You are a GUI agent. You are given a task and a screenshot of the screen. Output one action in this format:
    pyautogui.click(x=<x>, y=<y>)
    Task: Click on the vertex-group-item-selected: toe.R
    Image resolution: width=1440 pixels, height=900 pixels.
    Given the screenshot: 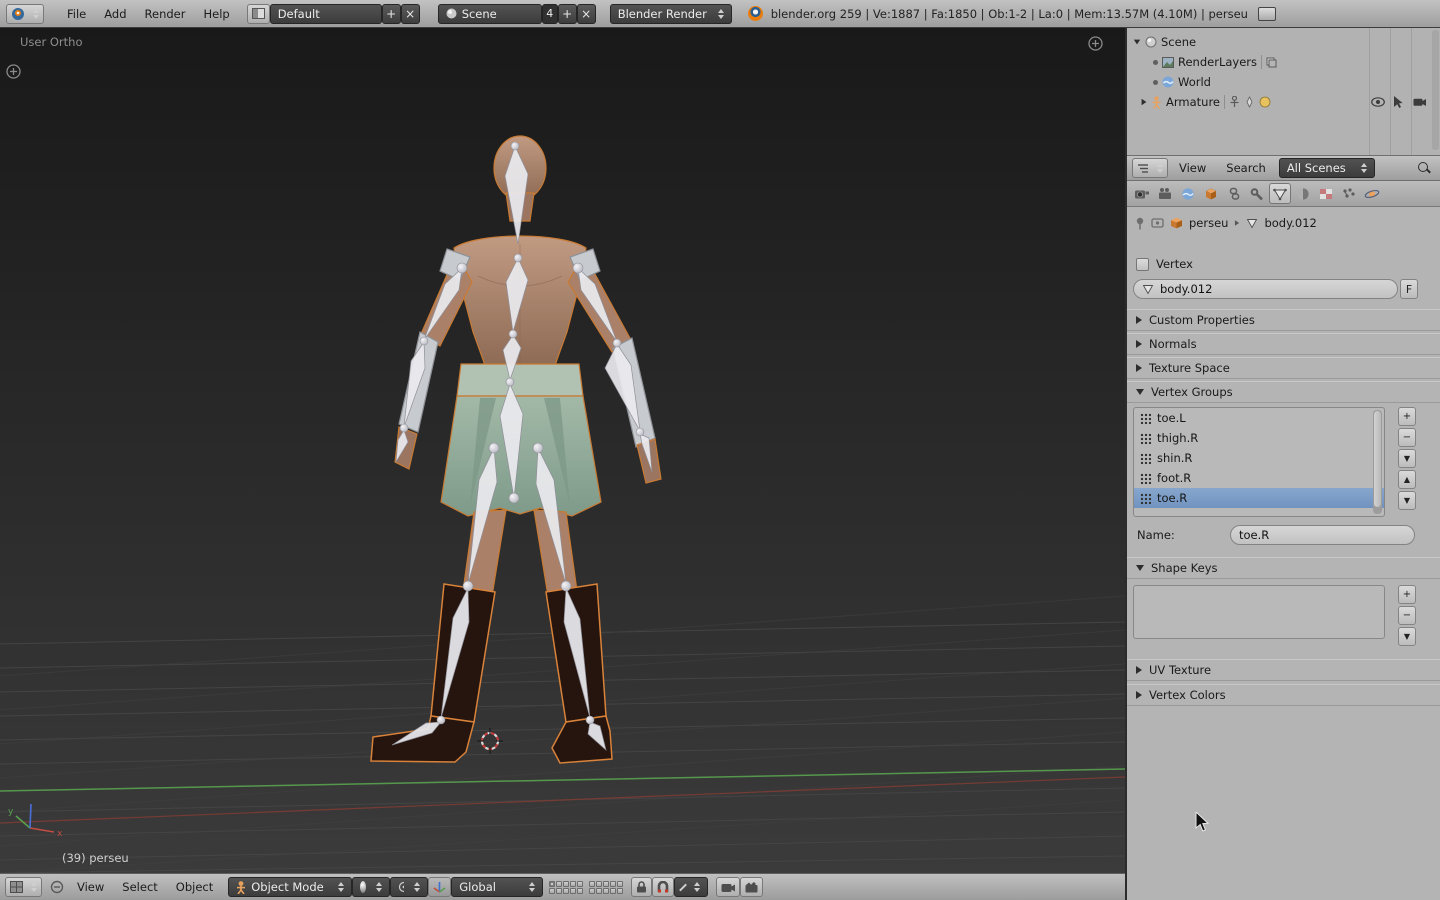 What is the action you would take?
    pyautogui.click(x=1259, y=498)
    